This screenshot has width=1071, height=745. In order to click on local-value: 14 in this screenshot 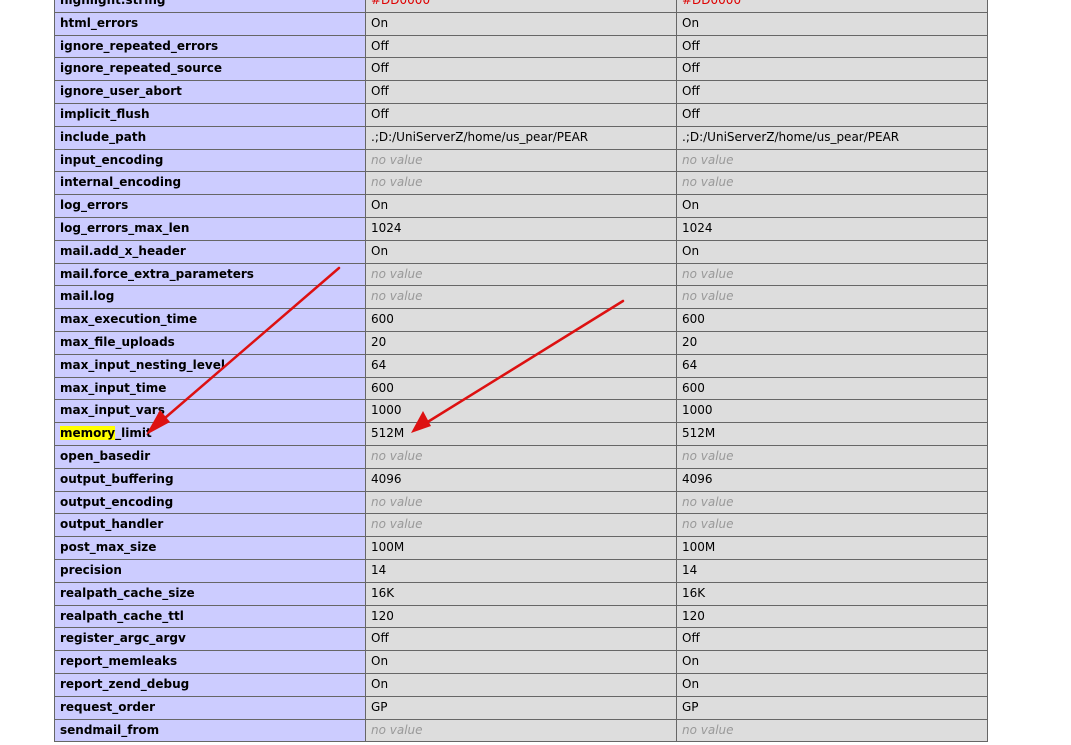, I will do `click(521, 570)`.